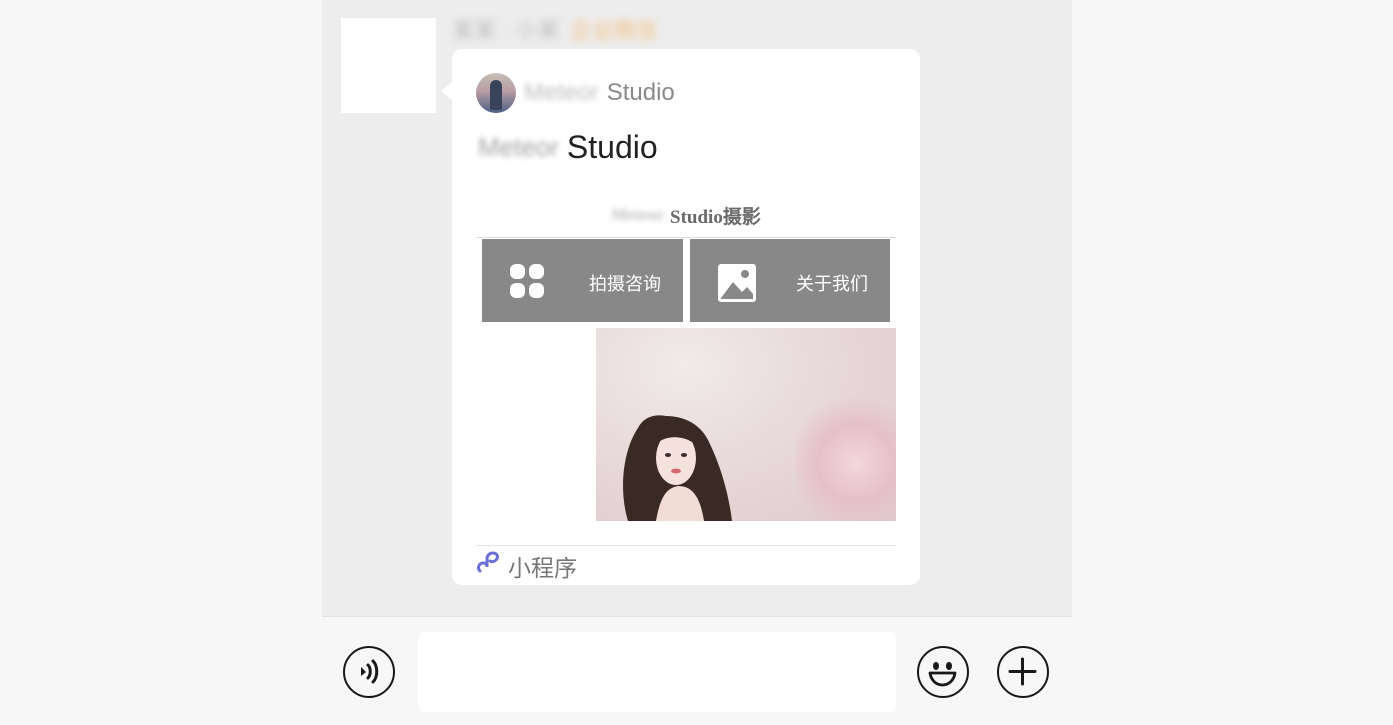 This screenshot has width=1393, height=725. I want to click on sender-name: 某某 · 小某, so click(506, 30).